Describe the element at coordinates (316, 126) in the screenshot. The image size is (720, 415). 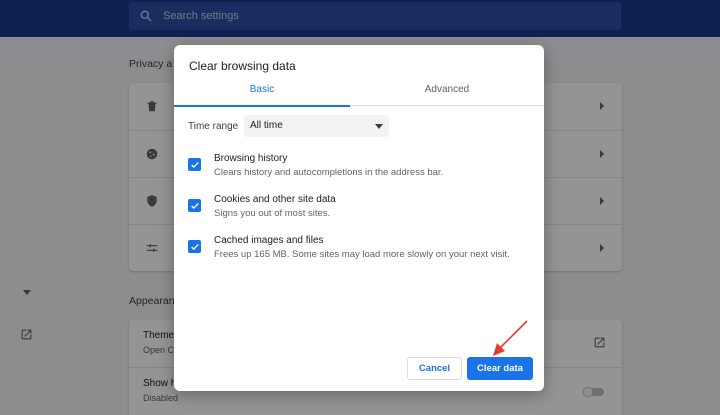
I see `time-range-select: All time` at that location.